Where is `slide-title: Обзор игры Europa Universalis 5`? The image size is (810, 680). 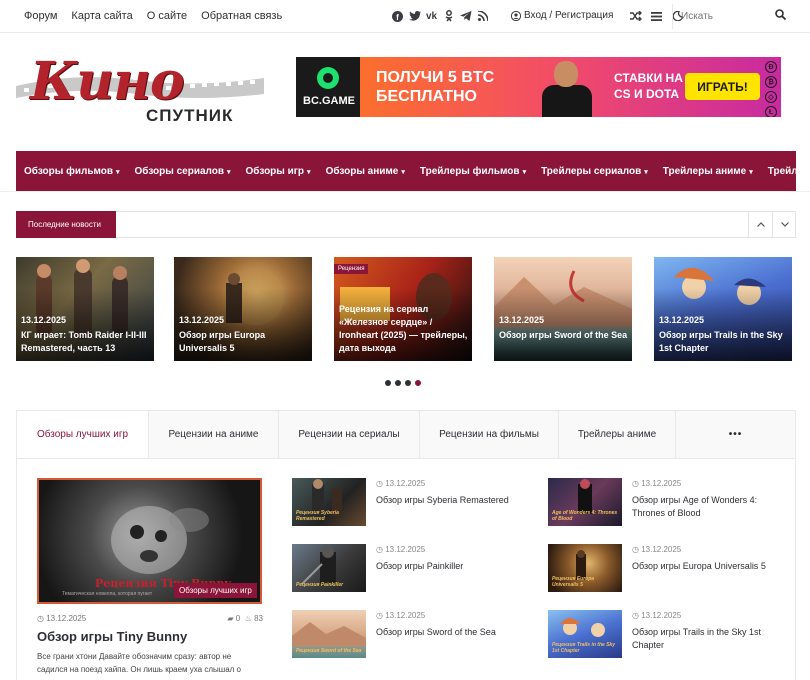
slide-title: Обзор игры Europa Universalis 5 is located at coordinates (222, 341).